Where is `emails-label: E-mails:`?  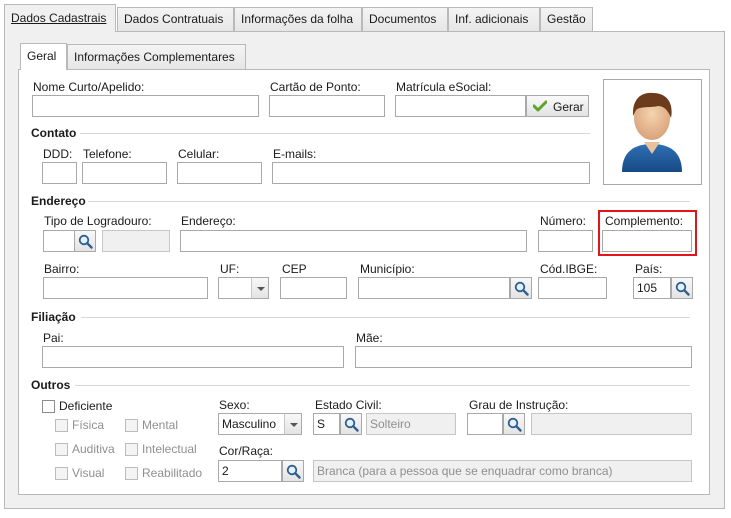
emails-label: E-mails: is located at coordinates (295, 154).